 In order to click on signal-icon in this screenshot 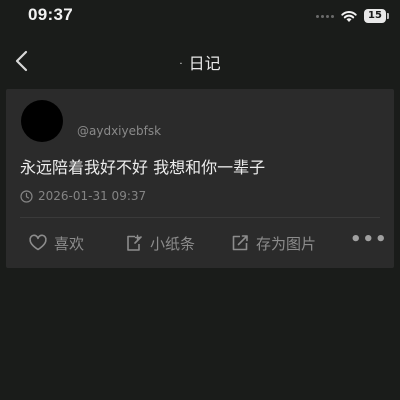, I will do `click(325, 16)`.